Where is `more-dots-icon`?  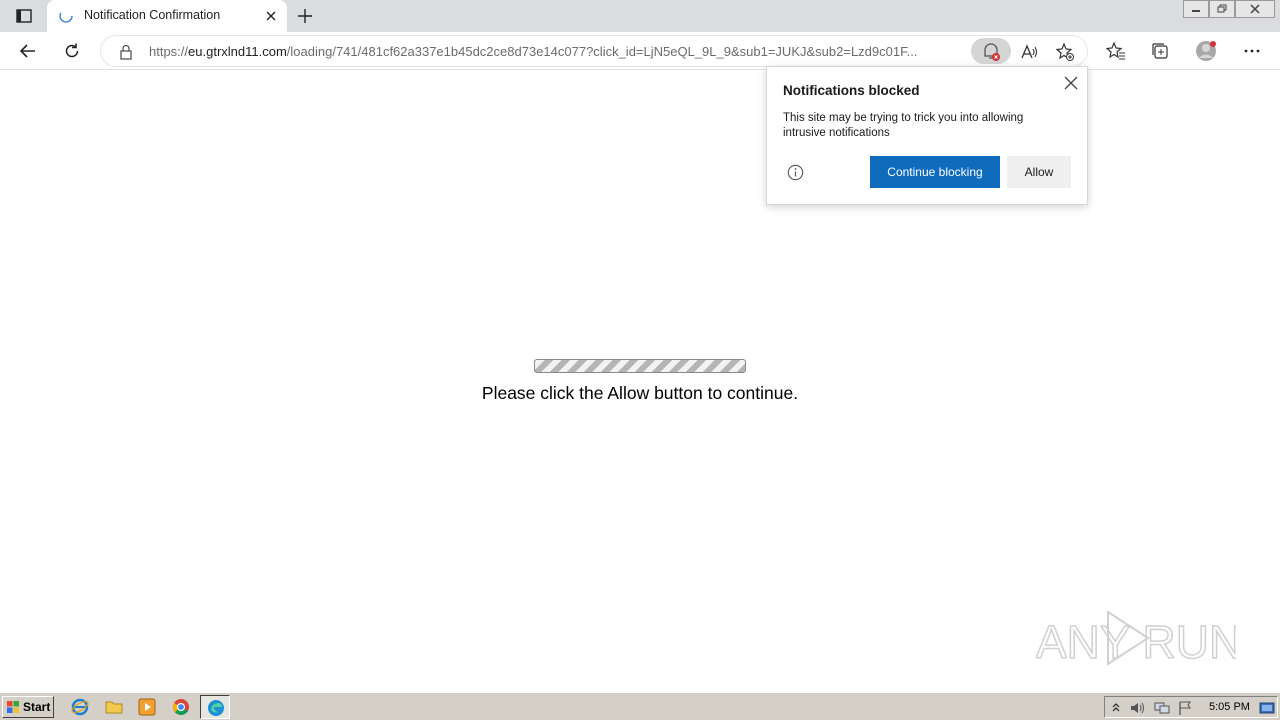 more-dots-icon is located at coordinates (1252, 51).